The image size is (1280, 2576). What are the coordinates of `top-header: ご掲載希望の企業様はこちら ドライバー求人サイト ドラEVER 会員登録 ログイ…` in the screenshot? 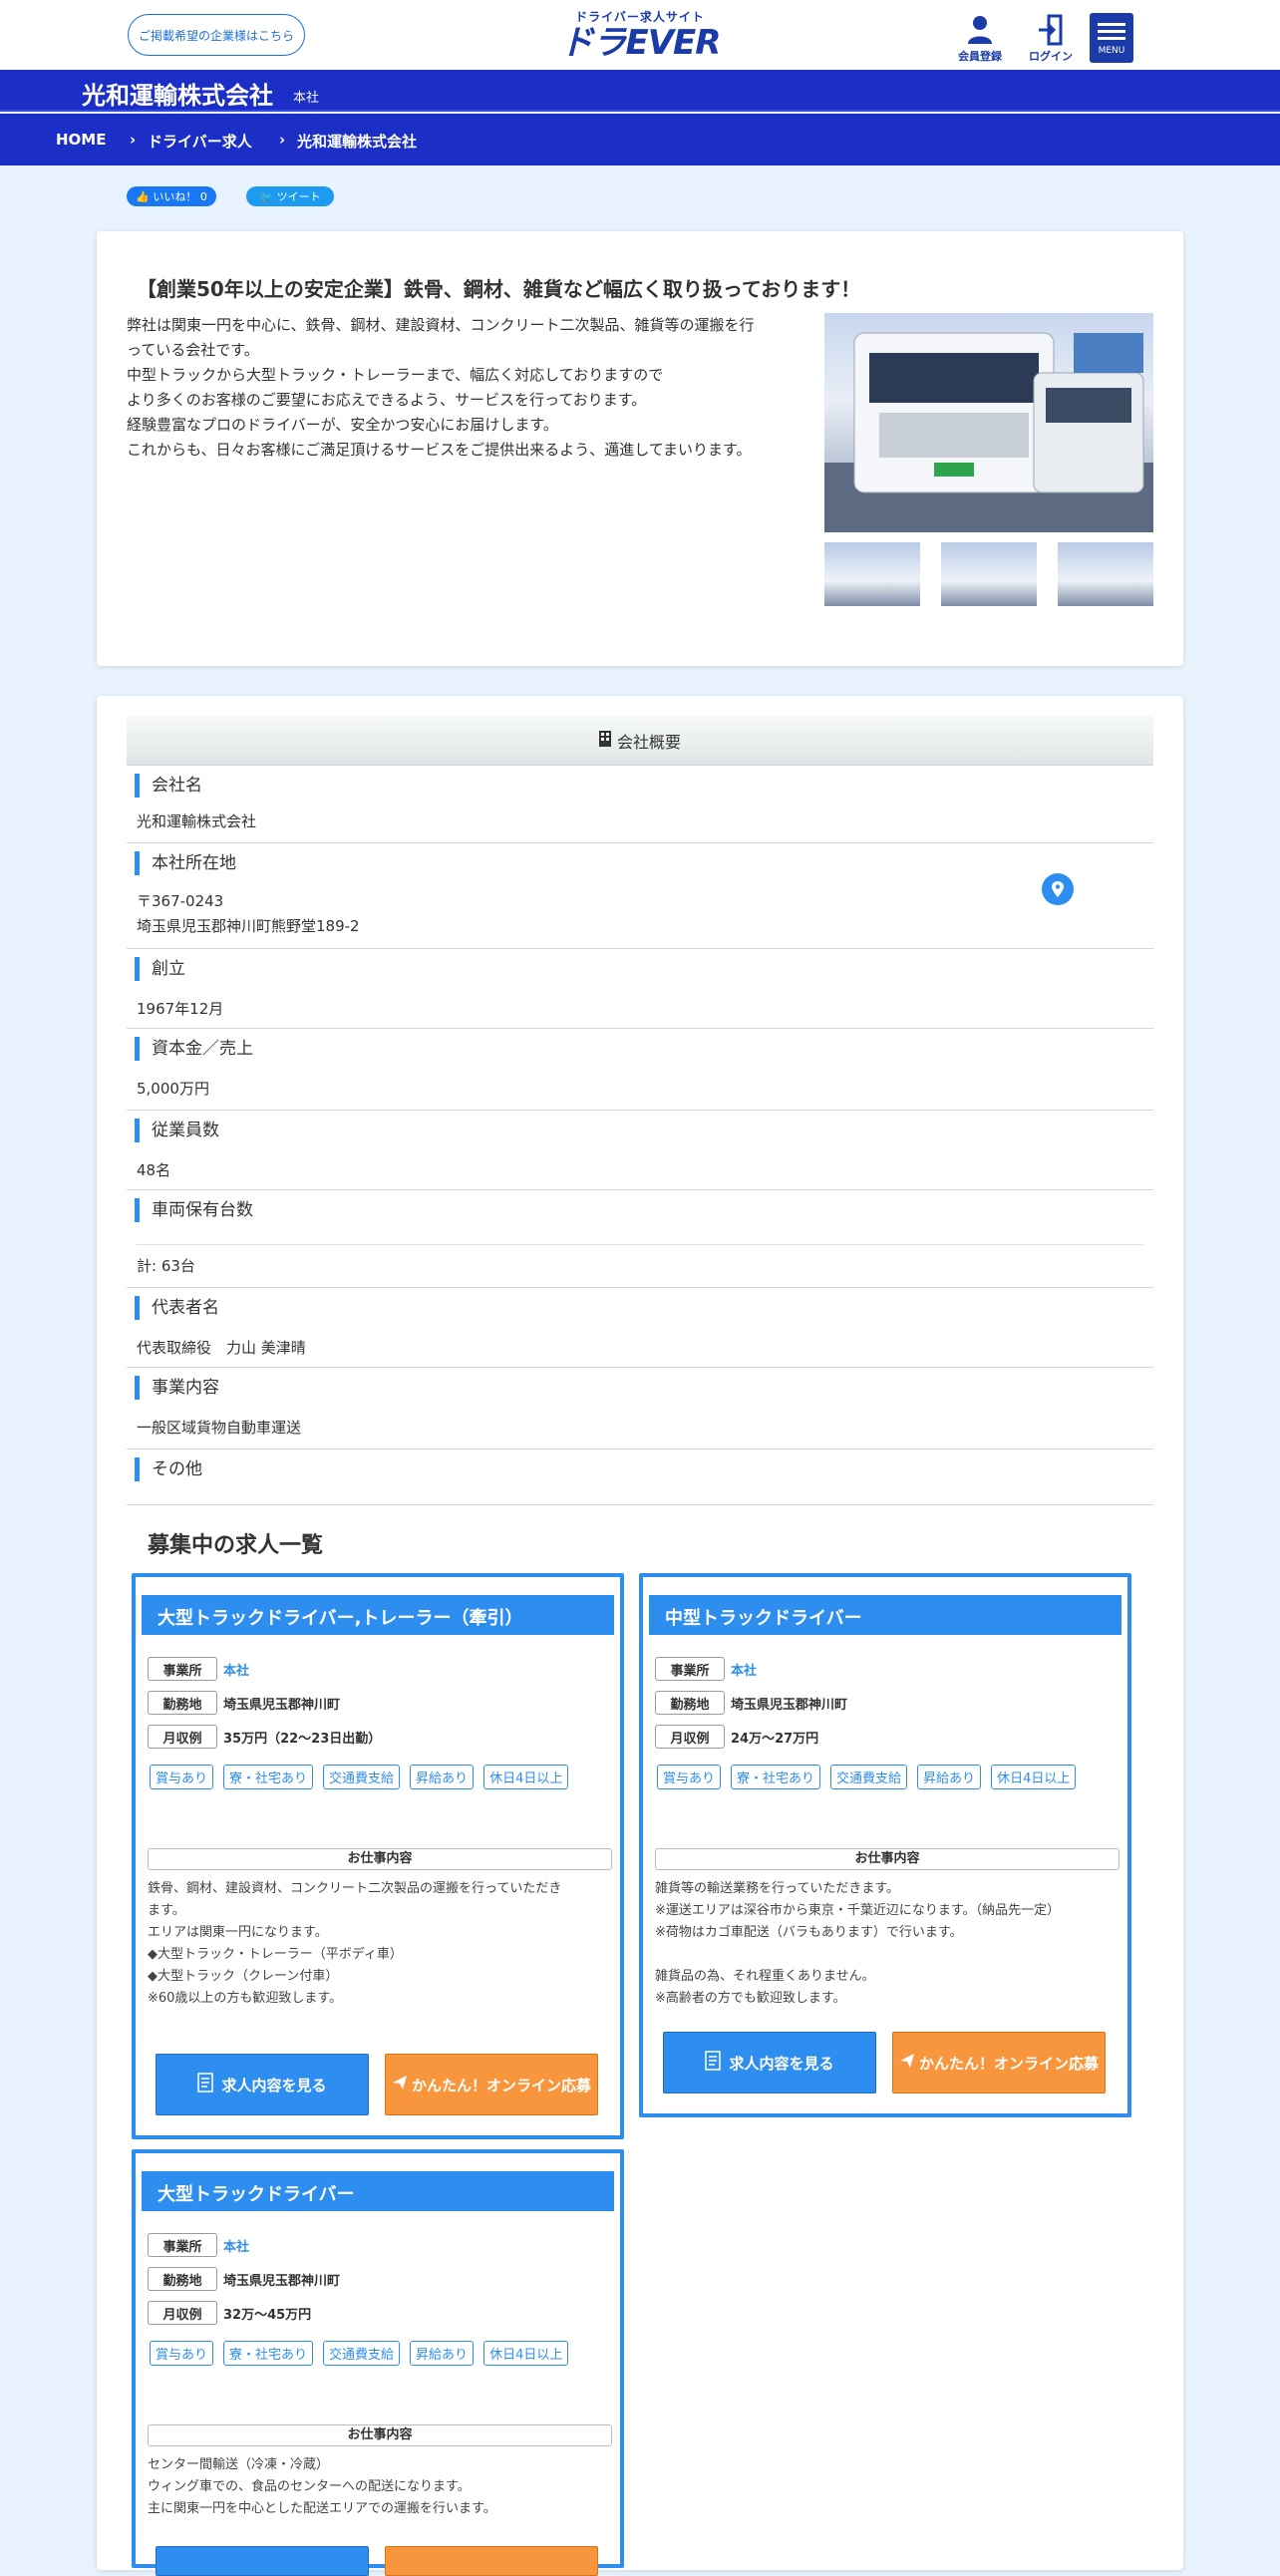 It's located at (640, 35).